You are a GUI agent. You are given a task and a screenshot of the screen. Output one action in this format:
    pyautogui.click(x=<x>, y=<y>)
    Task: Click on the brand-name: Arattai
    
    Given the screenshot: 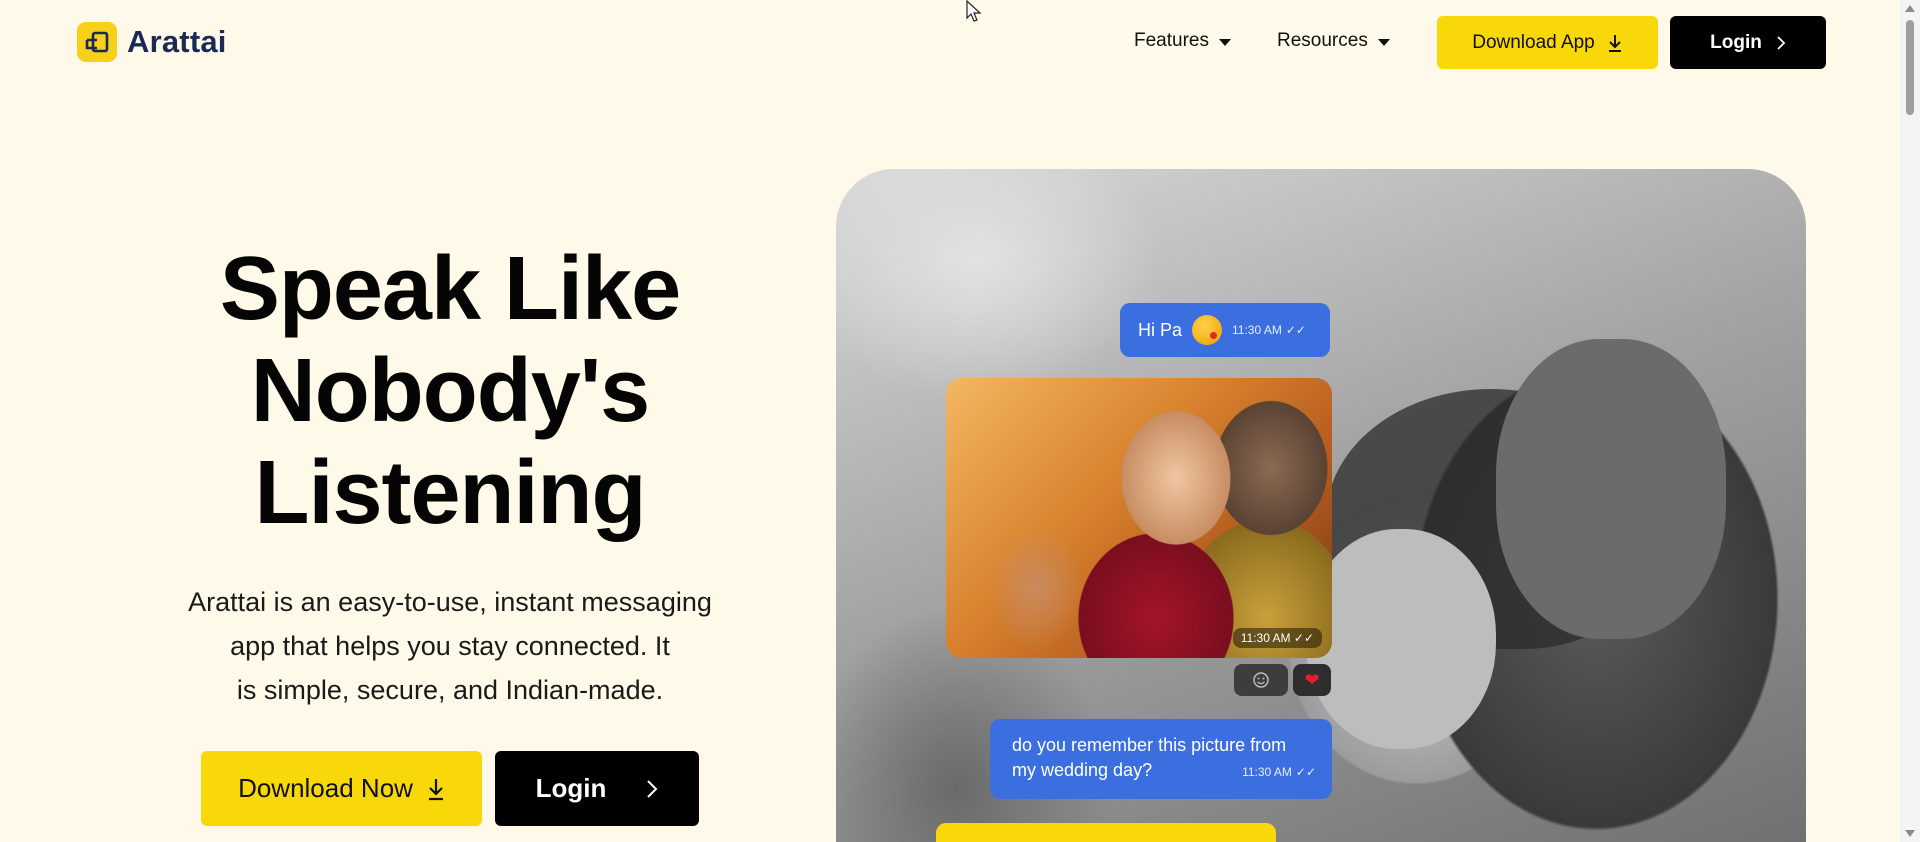 What is the action you would take?
    pyautogui.click(x=177, y=41)
    